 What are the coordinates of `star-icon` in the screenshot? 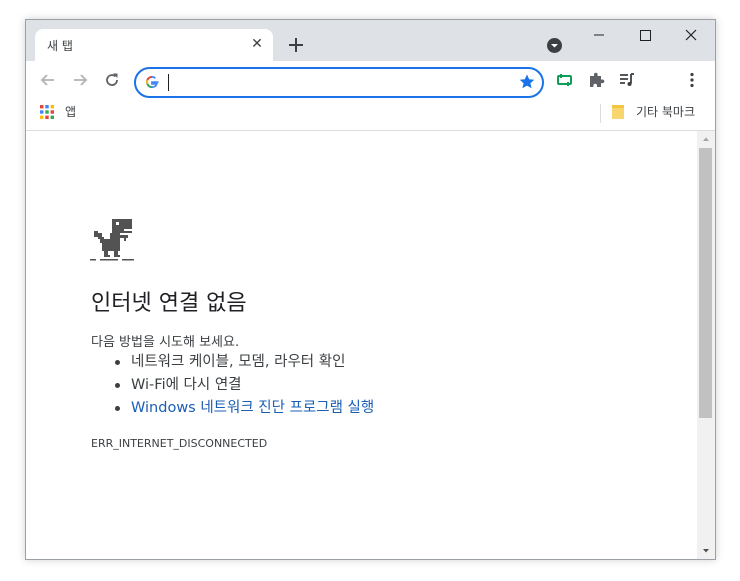 It's located at (527, 82).